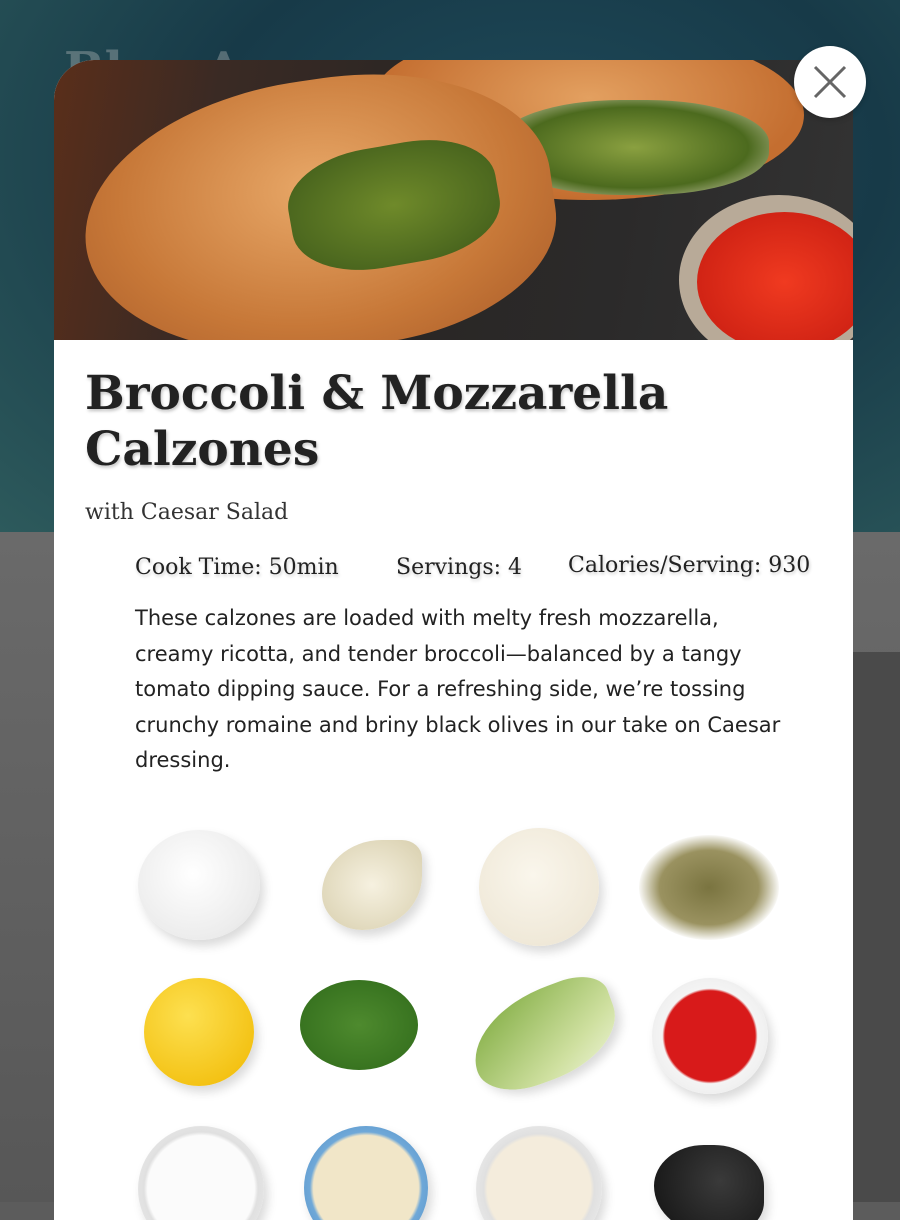  Describe the element at coordinates (539, 1173) in the screenshot. I see `mayonnaise-icon` at that location.